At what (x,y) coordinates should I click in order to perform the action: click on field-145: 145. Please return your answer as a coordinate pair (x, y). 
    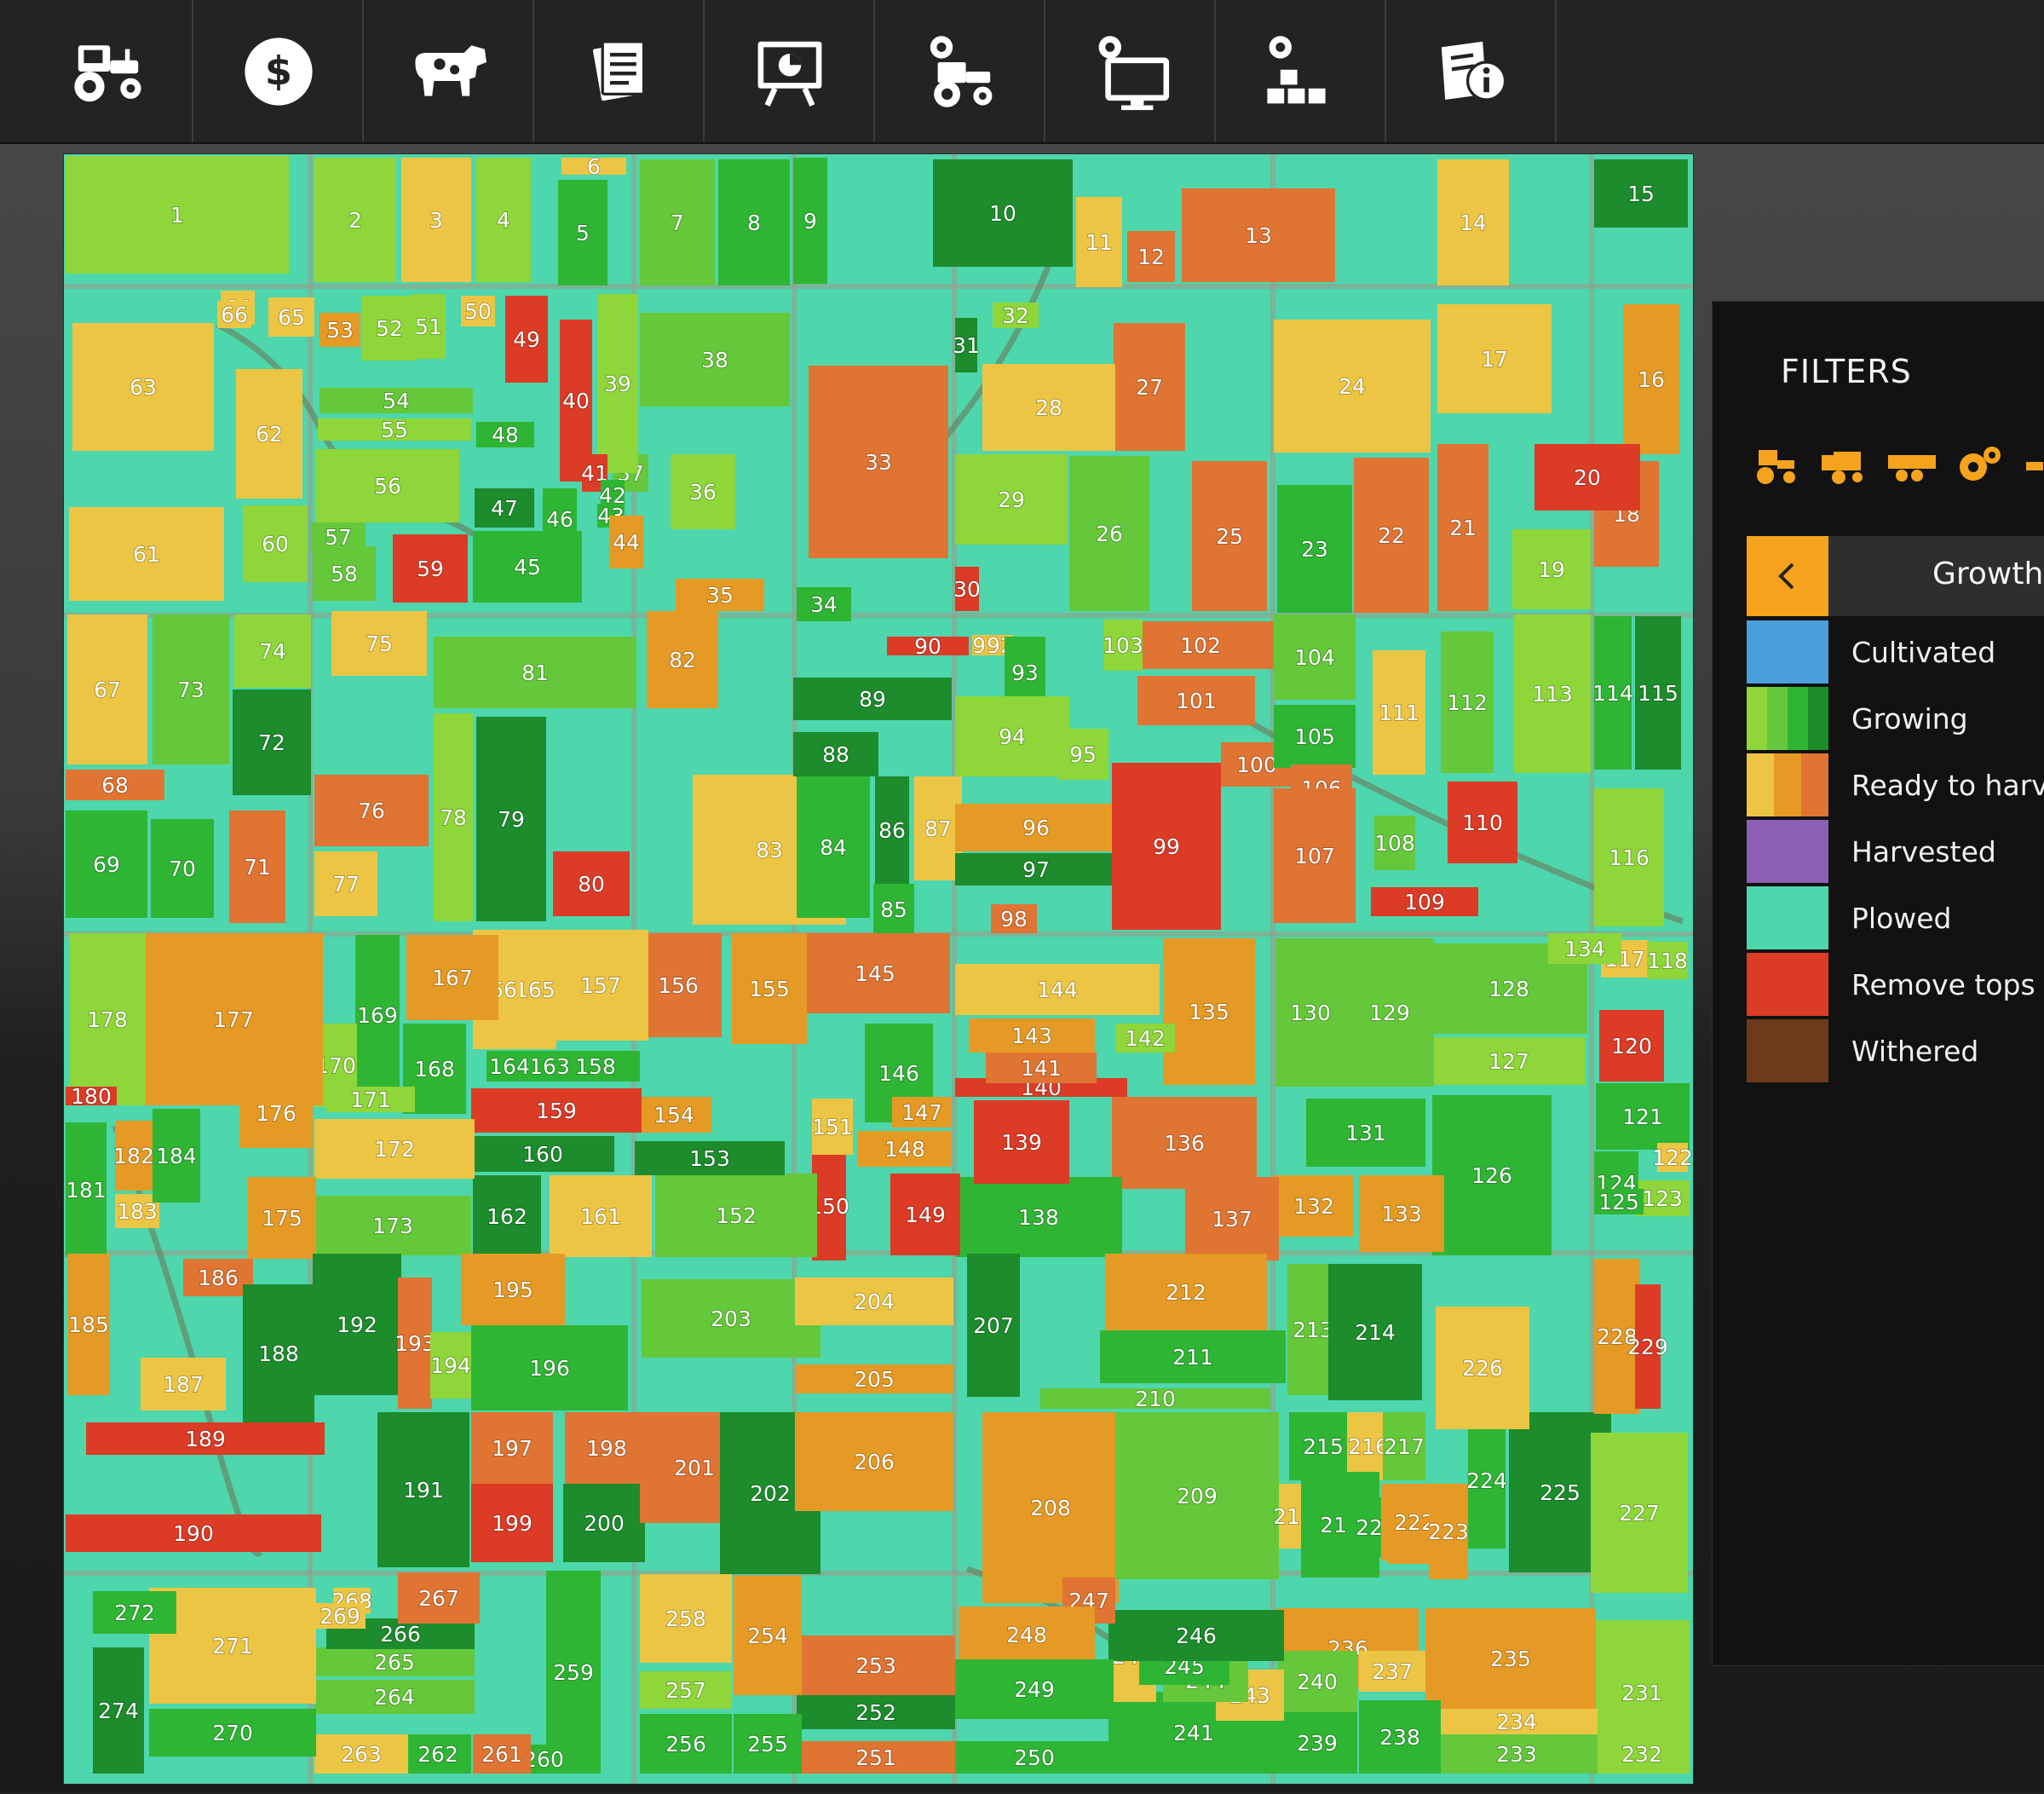
    Looking at the image, I should click on (875, 973).